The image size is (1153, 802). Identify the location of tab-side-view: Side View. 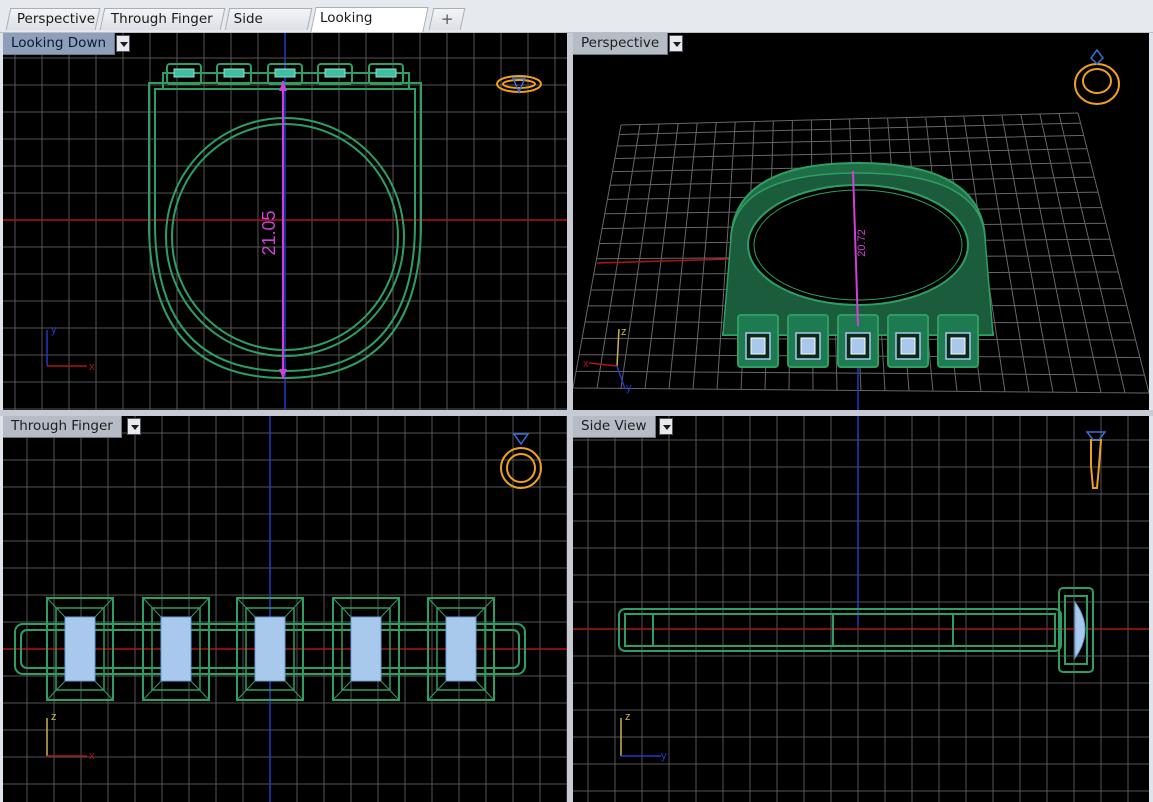
(268, 28).